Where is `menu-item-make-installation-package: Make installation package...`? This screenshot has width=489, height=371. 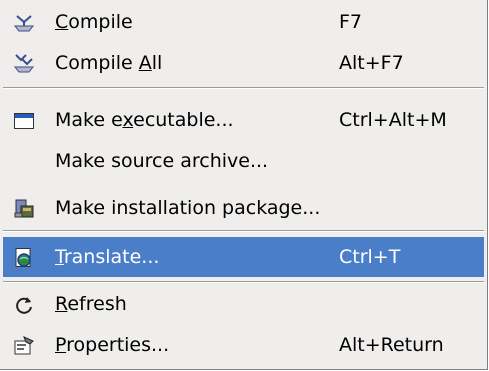
menu-item-make-installation-package: Make installation package... is located at coordinates (243, 208).